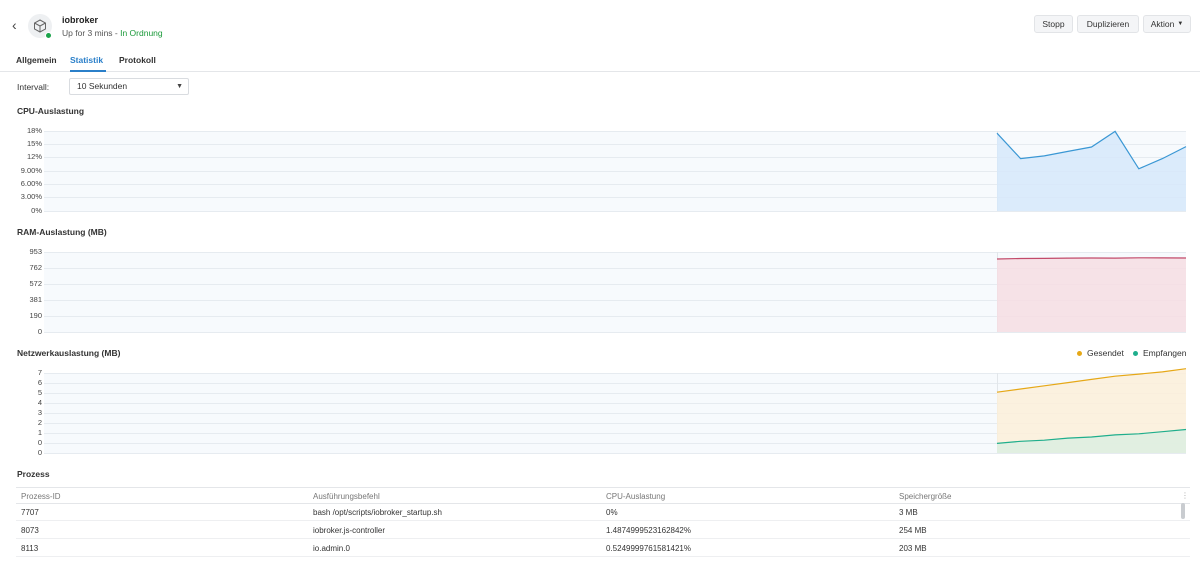  Describe the element at coordinates (648, 548) in the screenshot. I see `cell-cpu: 0.5249999761581421%` at that location.